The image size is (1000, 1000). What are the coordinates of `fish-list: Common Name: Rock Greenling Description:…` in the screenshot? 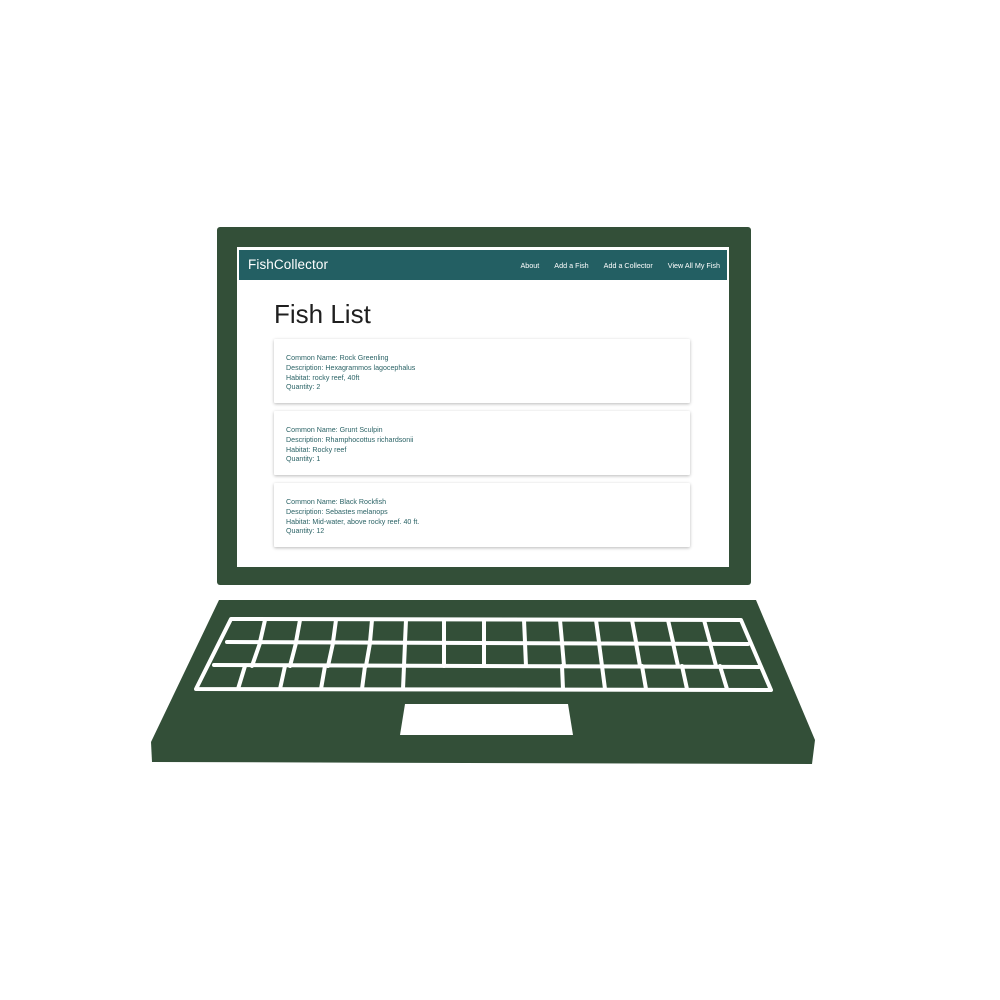 It's located at (482, 447).